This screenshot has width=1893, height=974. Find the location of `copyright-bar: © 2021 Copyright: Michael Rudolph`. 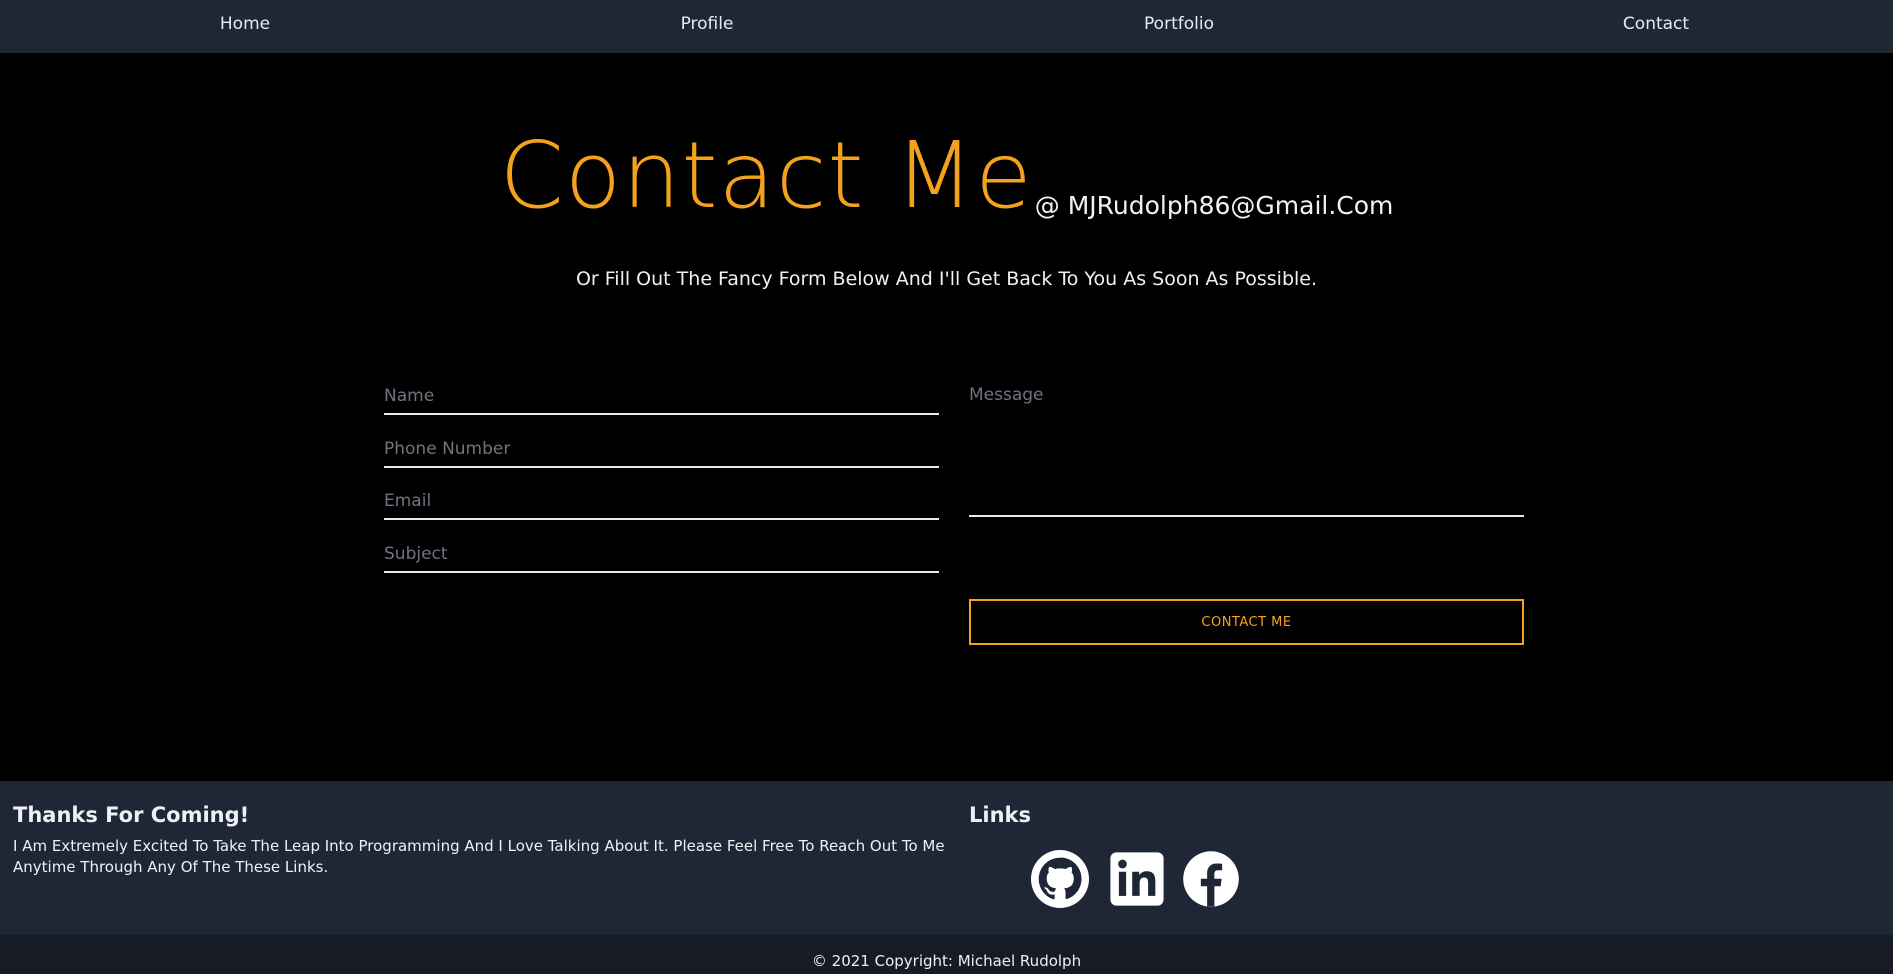

copyright-bar: © 2021 Copyright: Michael Rudolph is located at coordinates (946, 954).